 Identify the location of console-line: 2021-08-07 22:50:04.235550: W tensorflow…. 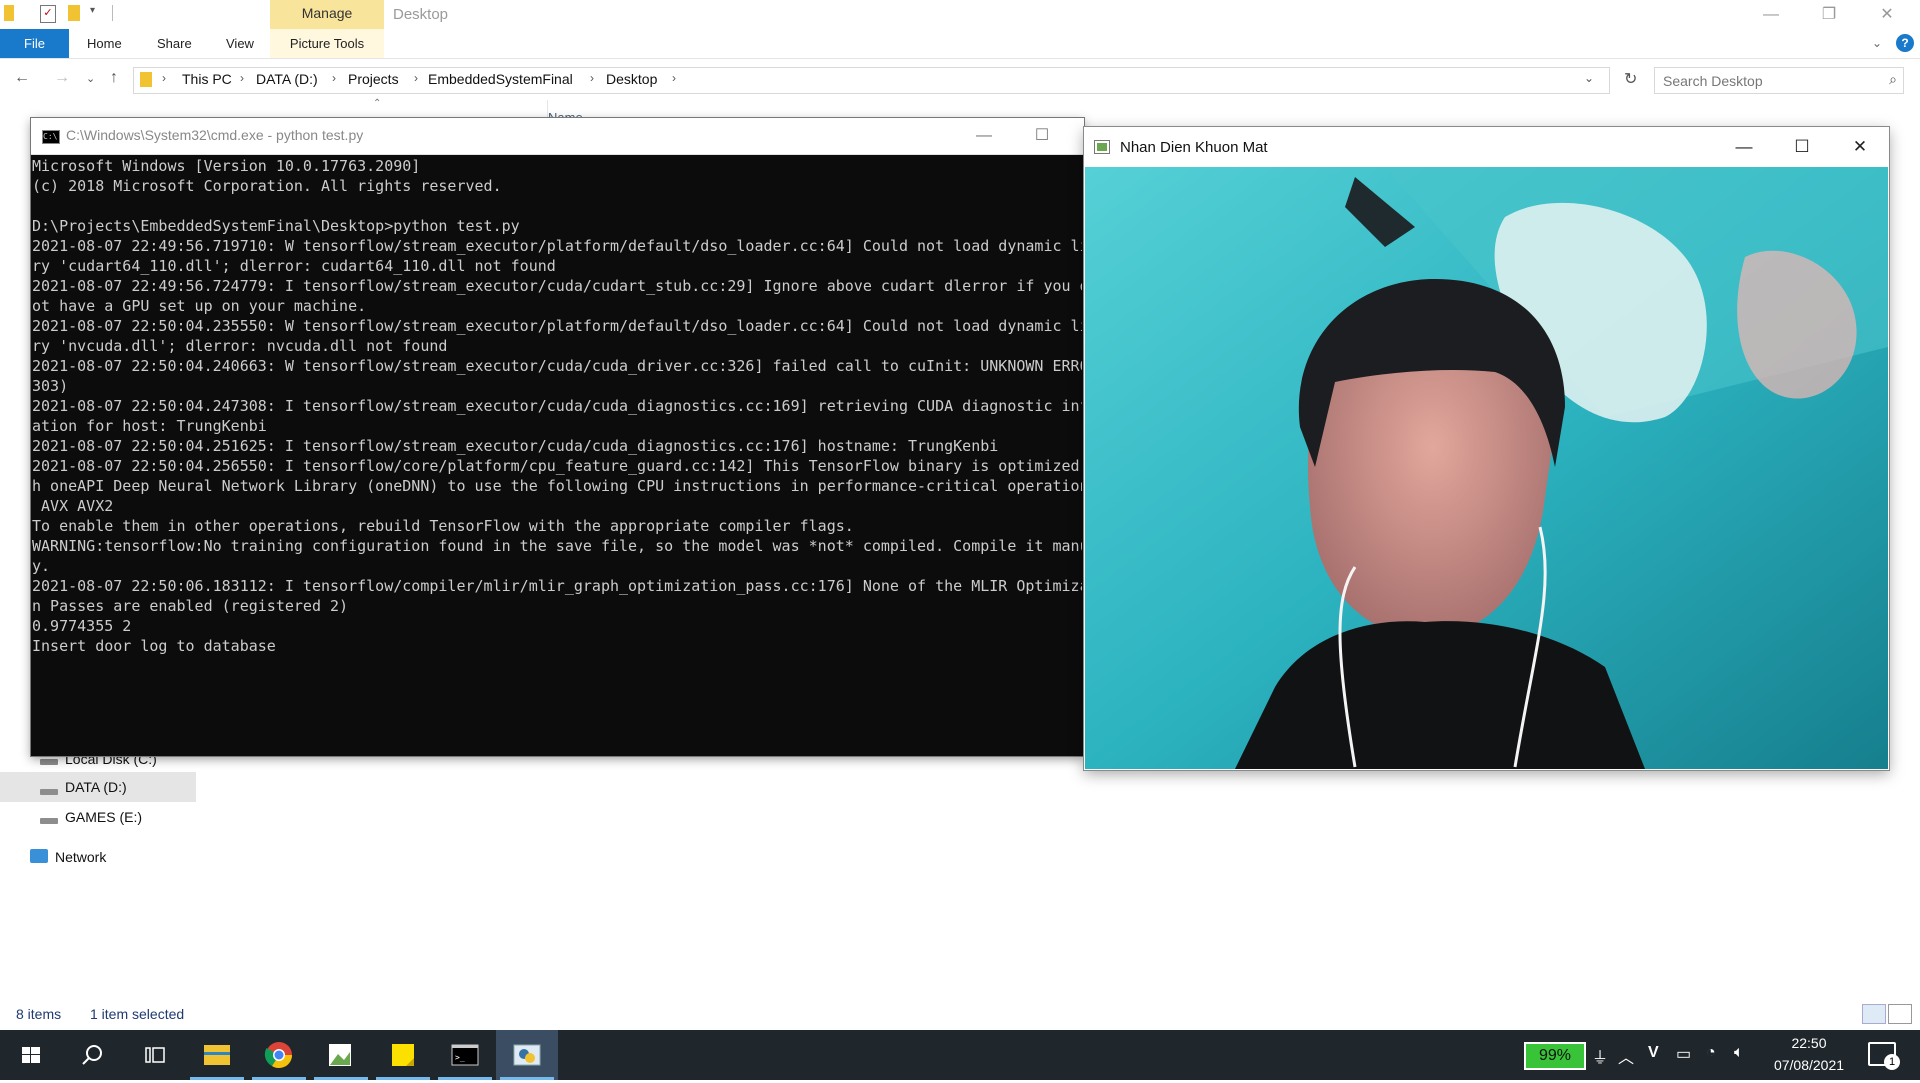
(557, 326).